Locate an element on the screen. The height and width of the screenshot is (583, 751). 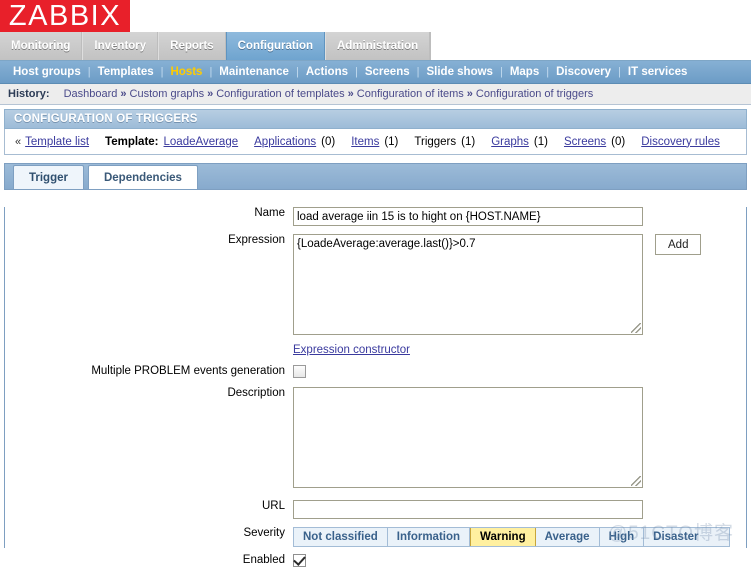
logo-text: ZABBIX is located at coordinates (65, 16).